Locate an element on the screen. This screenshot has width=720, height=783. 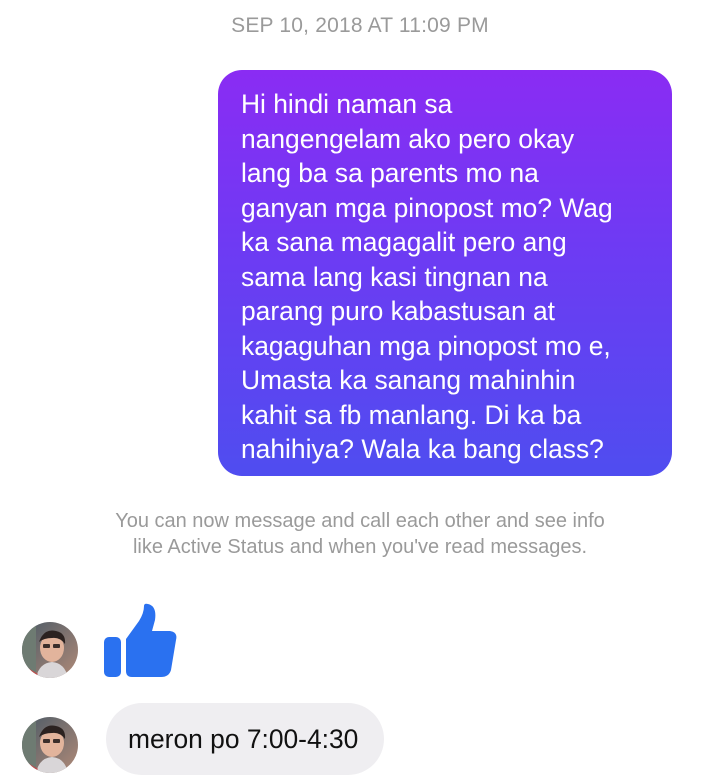
like-reaction is located at coordinates (139, 641).